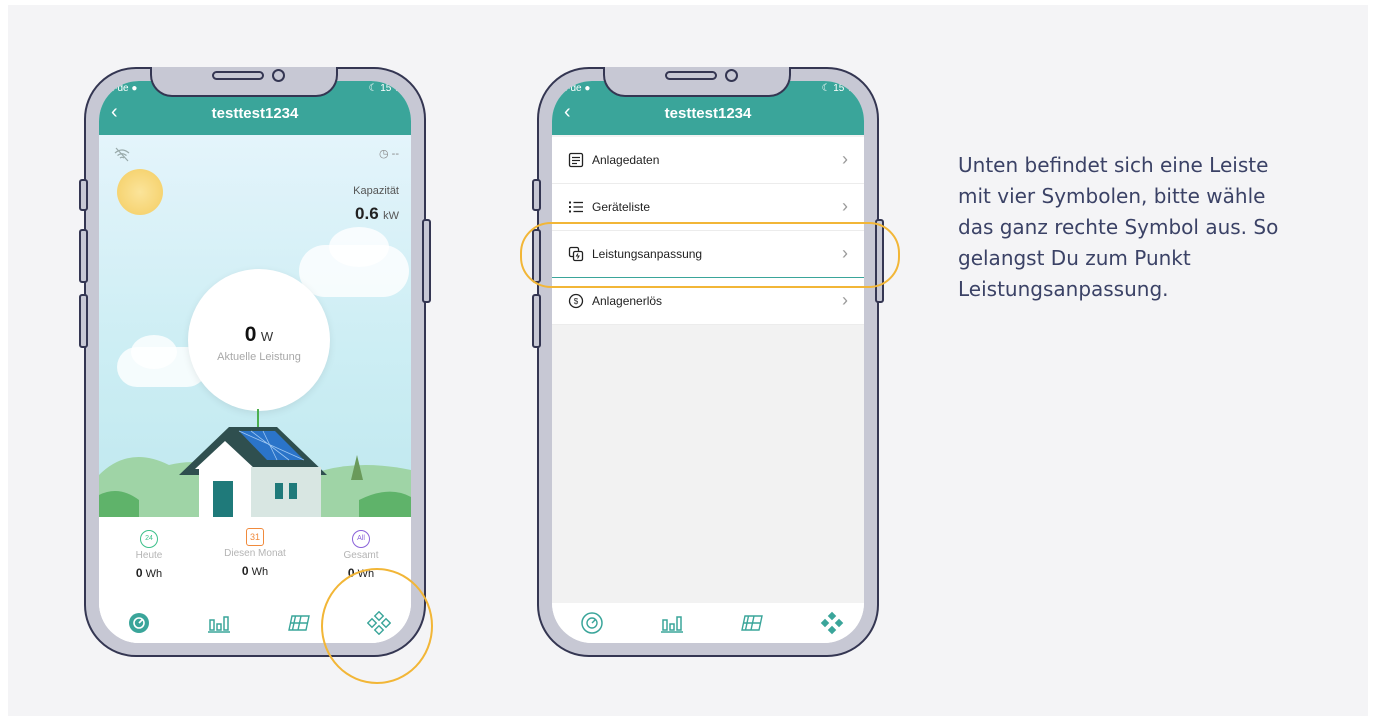 This screenshot has width=1373, height=719. I want to click on wifi-off-icon, so click(122, 154).